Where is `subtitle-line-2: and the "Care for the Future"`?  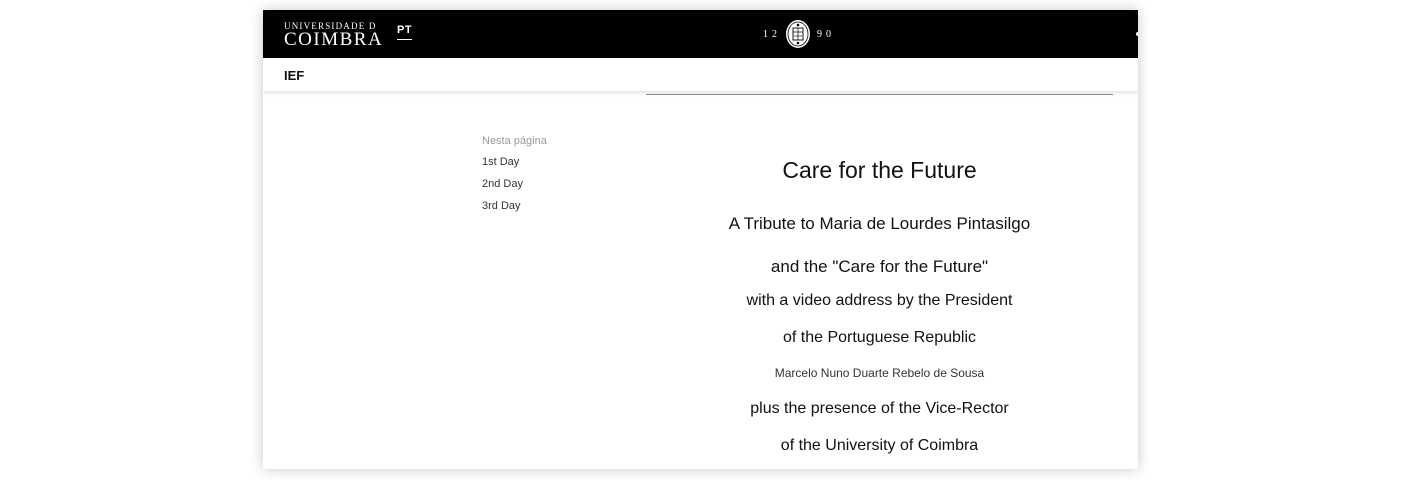
subtitle-line-2: and the "Care for the Future" is located at coordinates (879, 266).